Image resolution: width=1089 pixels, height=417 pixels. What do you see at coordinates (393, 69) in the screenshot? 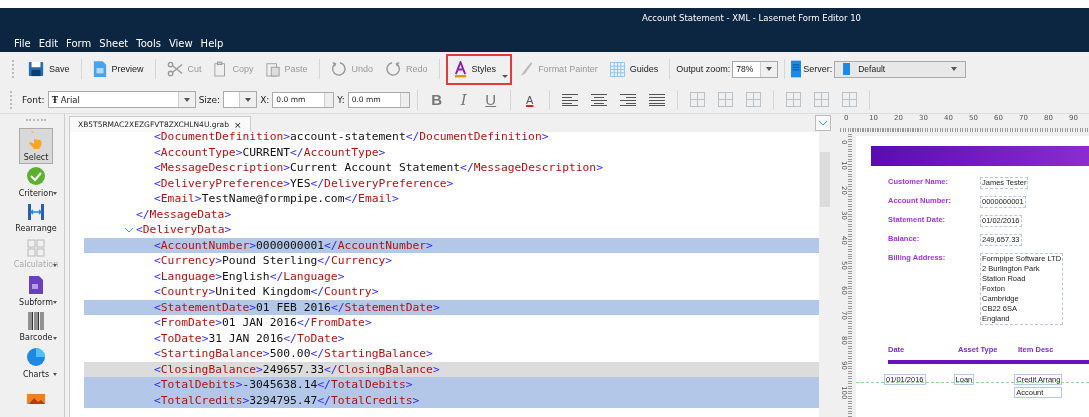
I see `redo-icon` at bounding box center [393, 69].